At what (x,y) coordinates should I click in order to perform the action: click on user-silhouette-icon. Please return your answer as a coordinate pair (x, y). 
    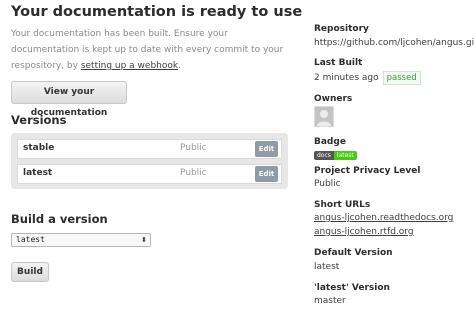
    Looking at the image, I should click on (324, 116).